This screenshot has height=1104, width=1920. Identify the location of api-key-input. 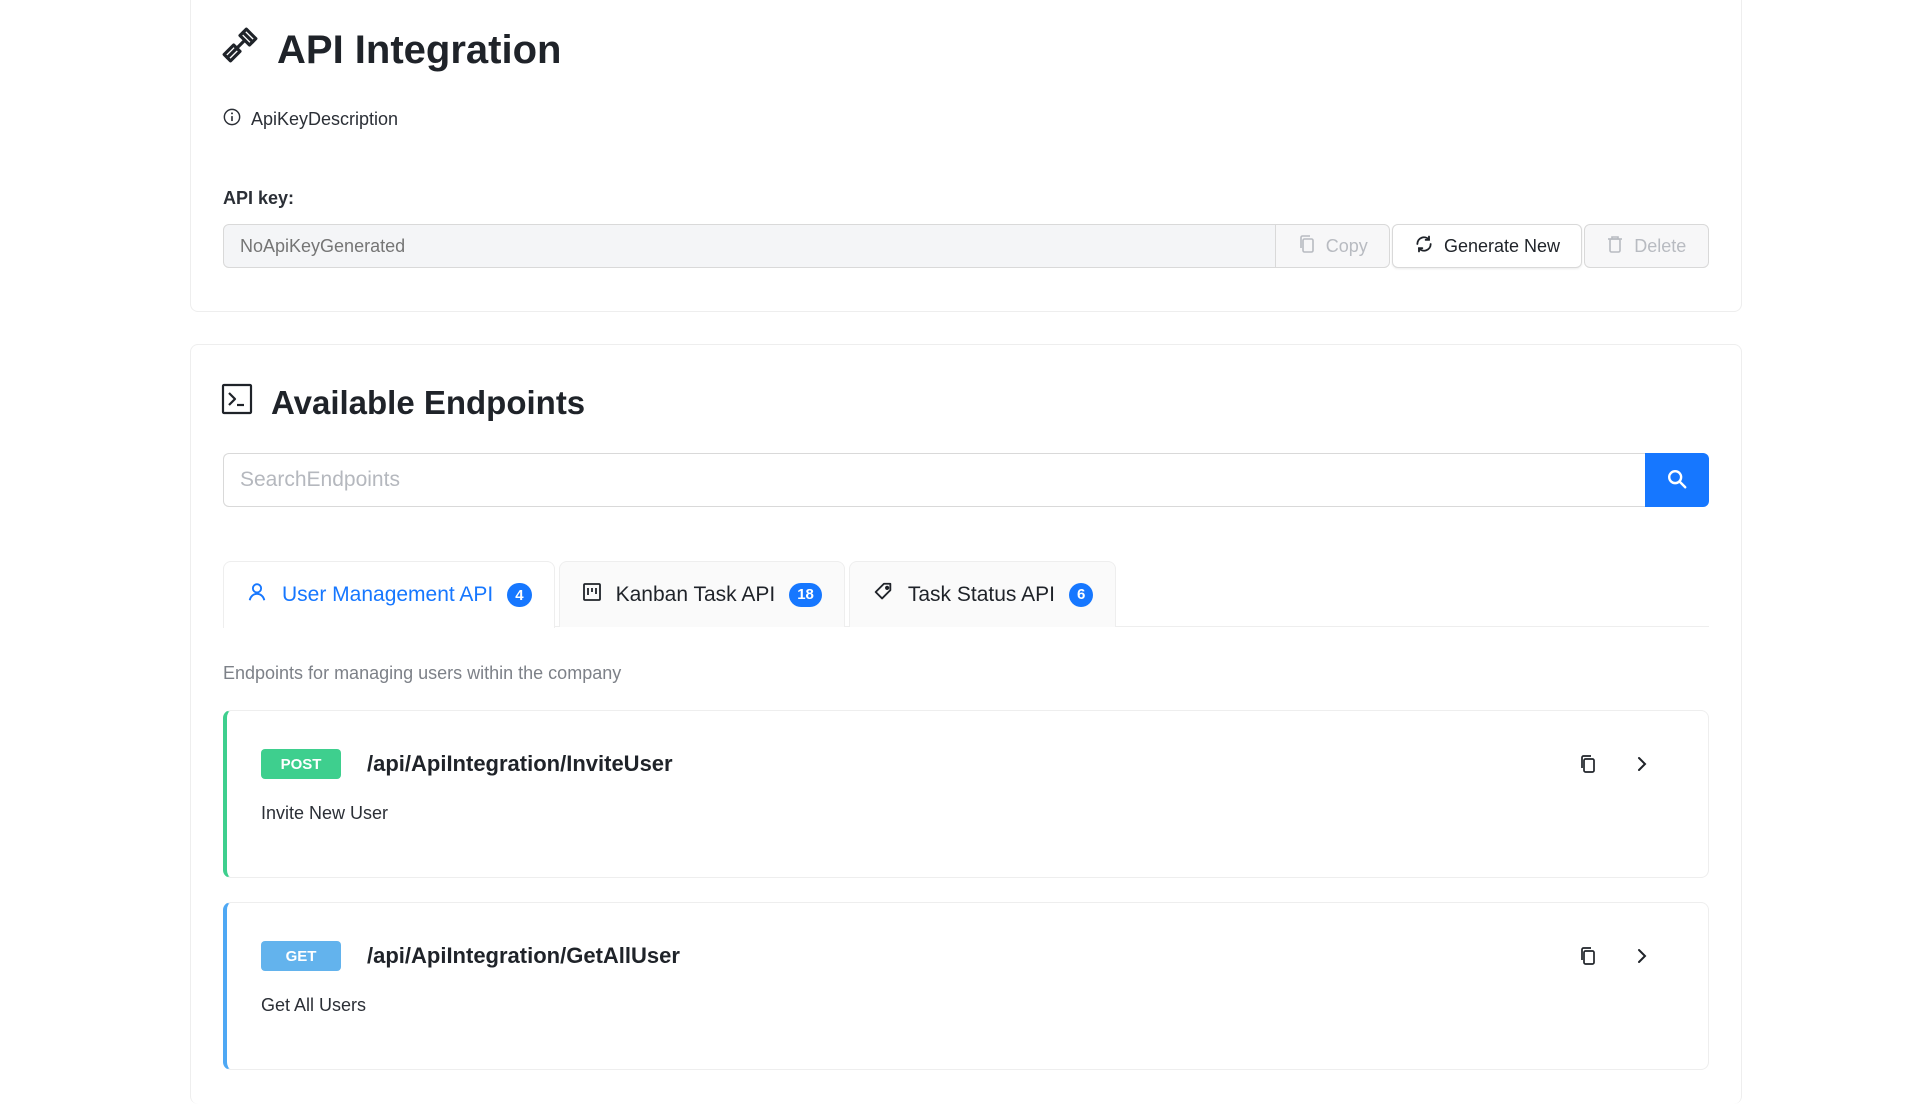
(749, 246).